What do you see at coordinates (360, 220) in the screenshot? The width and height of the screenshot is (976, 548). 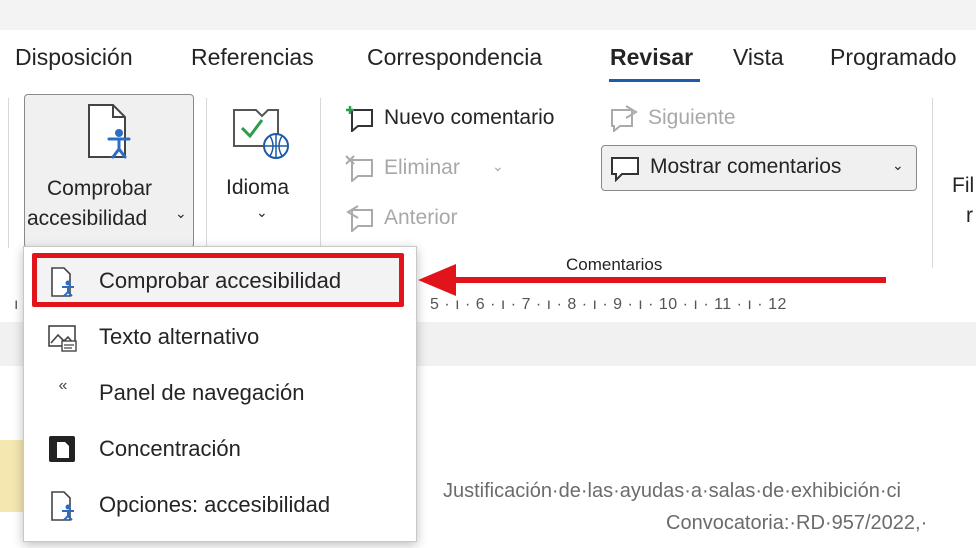 I see `previous-comment-icon` at bounding box center [360, 220].